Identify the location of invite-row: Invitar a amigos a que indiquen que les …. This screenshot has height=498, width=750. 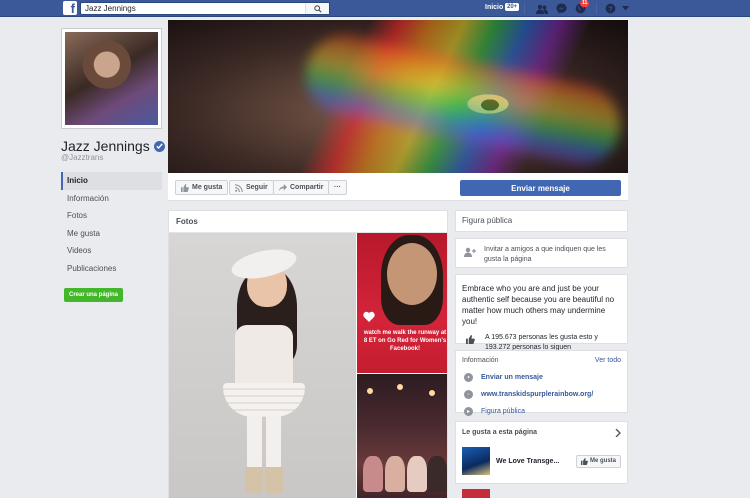
(541, 255).